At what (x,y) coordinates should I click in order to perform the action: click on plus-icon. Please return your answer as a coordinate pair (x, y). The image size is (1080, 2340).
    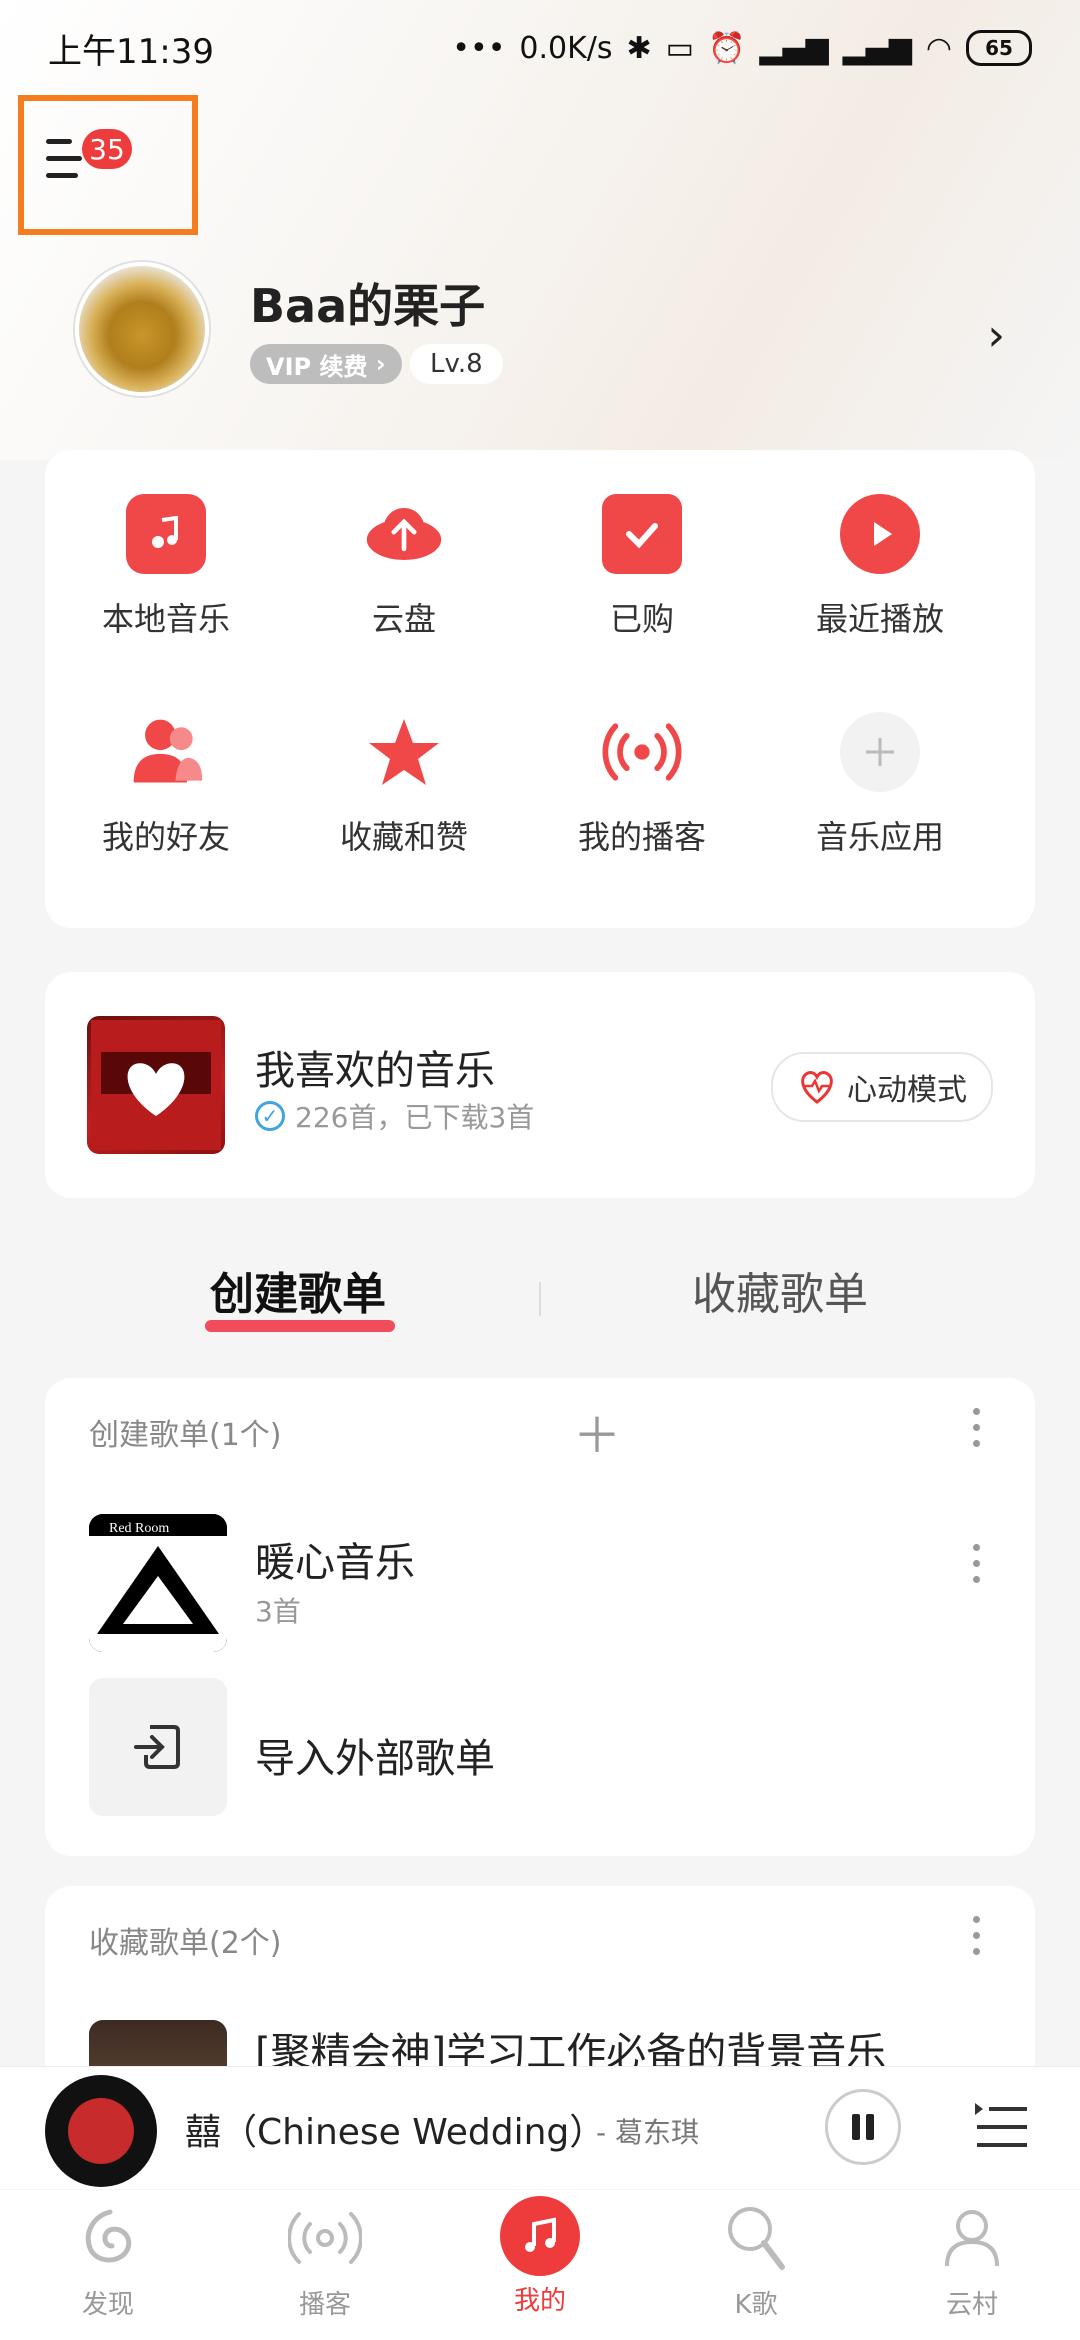
    Looking at the image, I should click on (880, 752).